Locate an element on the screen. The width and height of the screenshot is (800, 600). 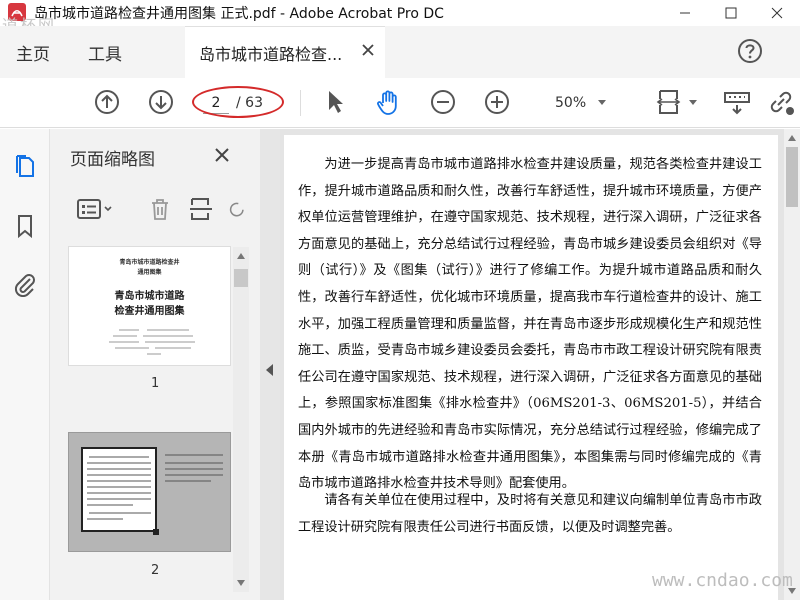
arrow-down-circle-icon is located at coordinates (161, 102).